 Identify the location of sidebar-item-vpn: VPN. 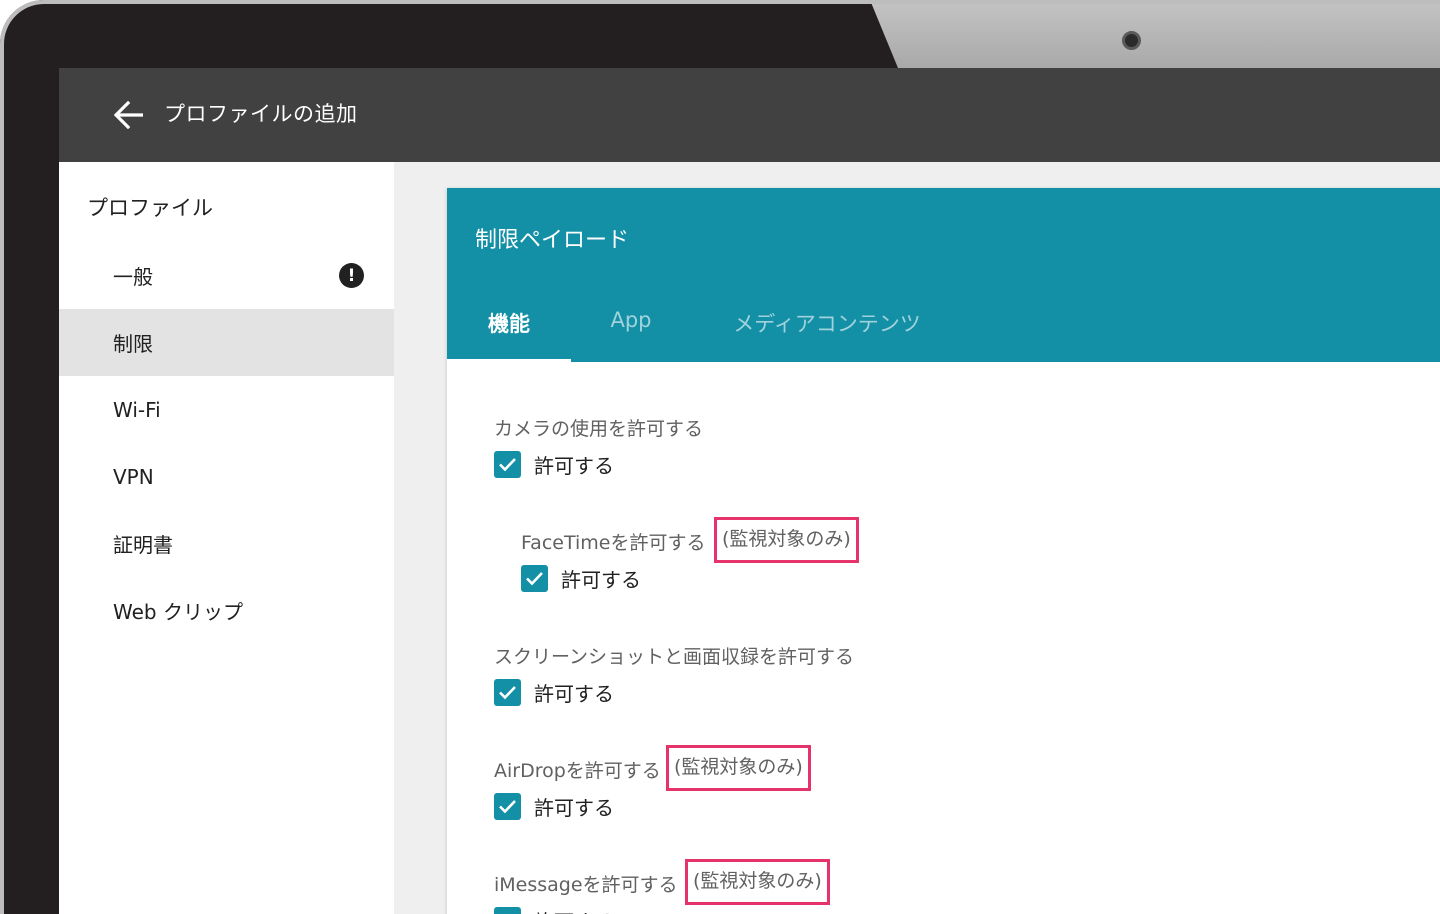
(226, 476).